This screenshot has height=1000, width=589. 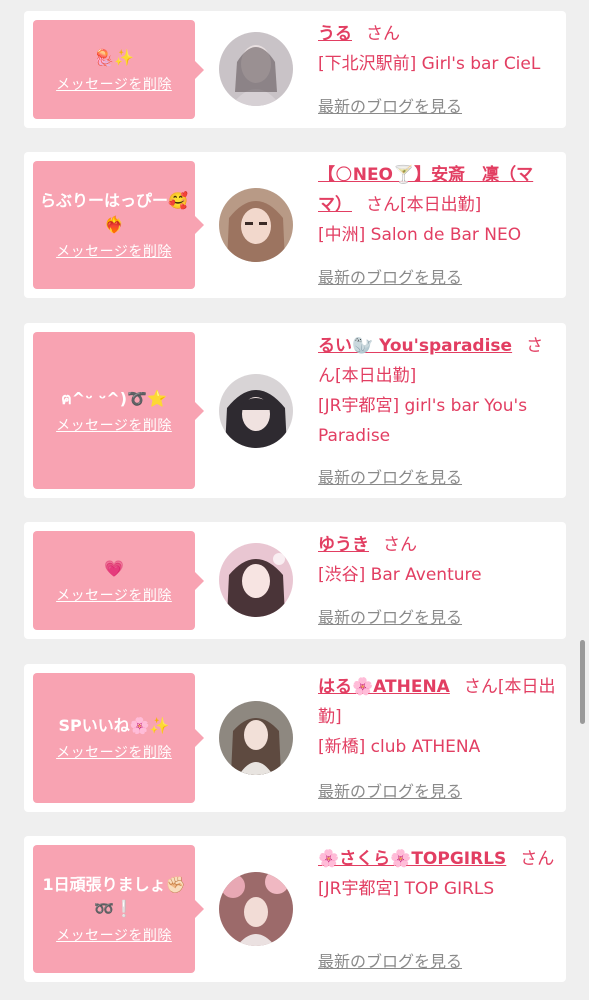 I want to click on message-bubble: 💗 メッセージを削除, so click(x=118, y=580).